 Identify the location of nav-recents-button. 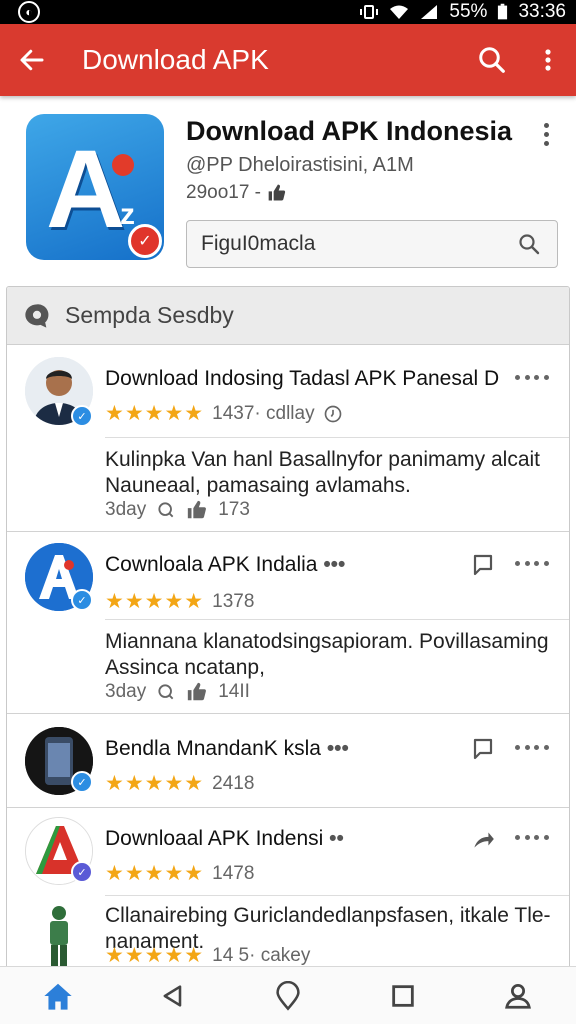
(403, 995).